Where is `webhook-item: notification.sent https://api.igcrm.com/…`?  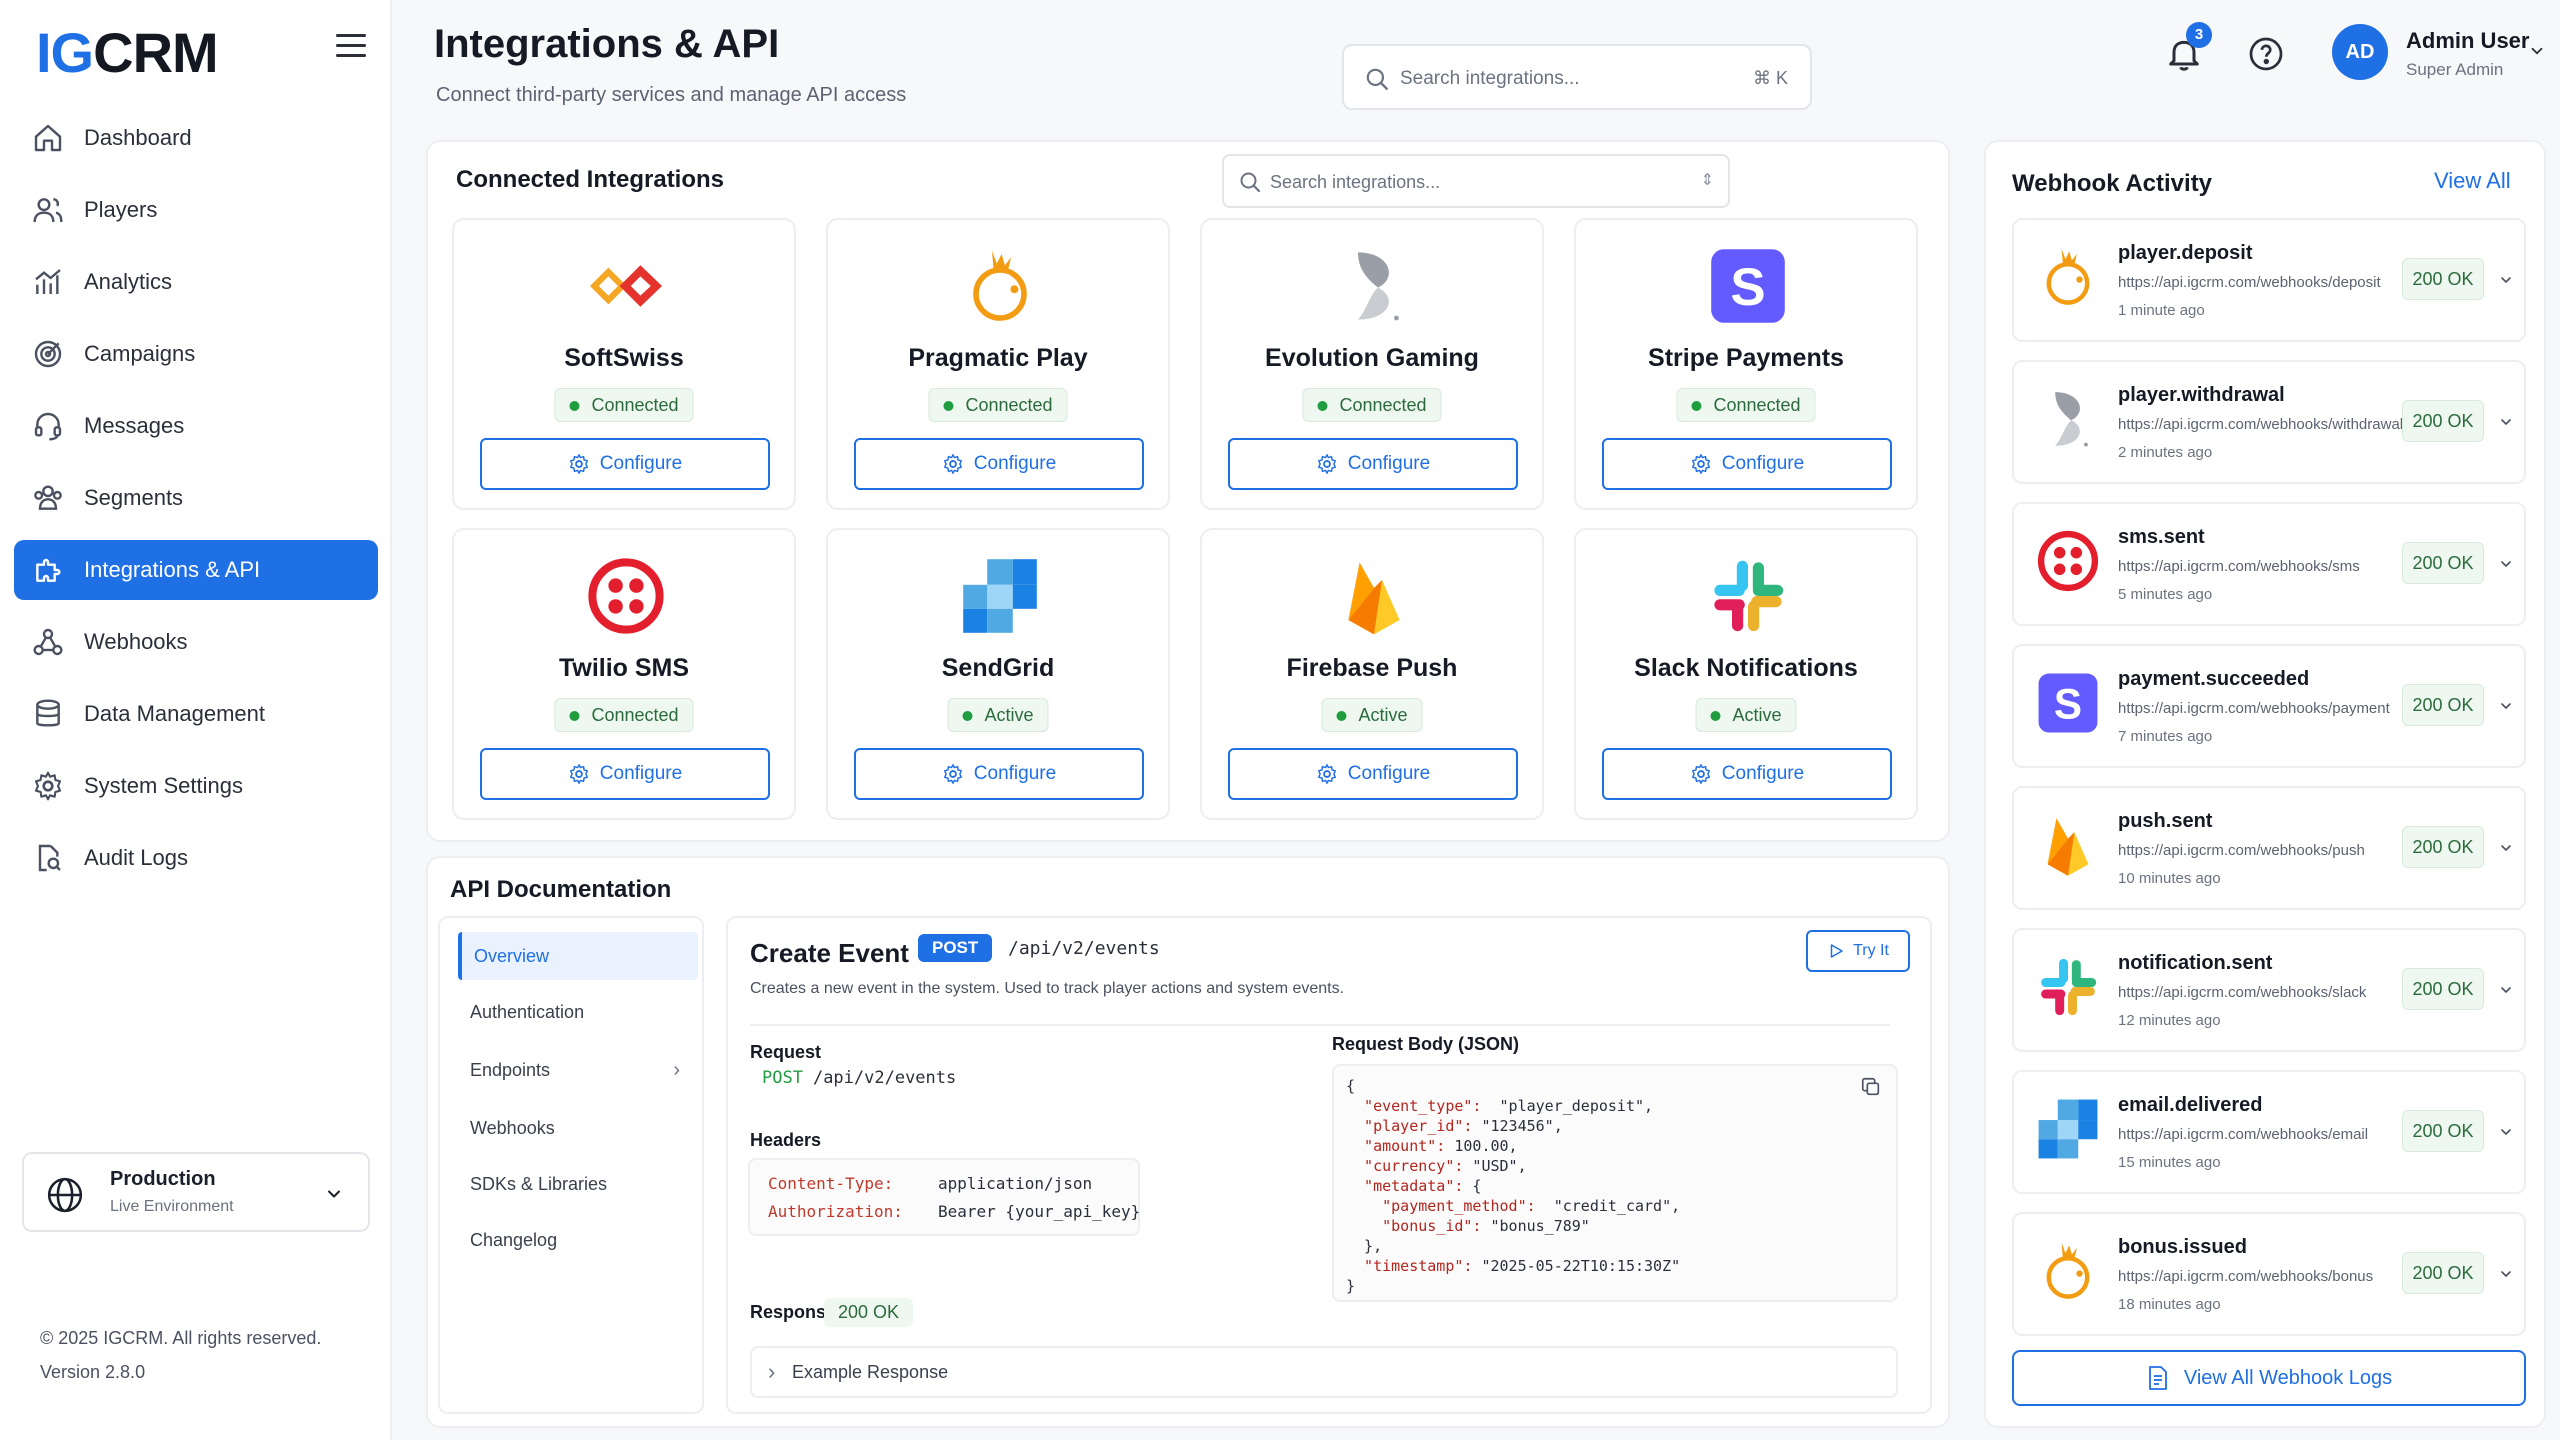 webhook-item: notification.sent https://api.igcrm.com/… is located at coordinates (2269, 990).